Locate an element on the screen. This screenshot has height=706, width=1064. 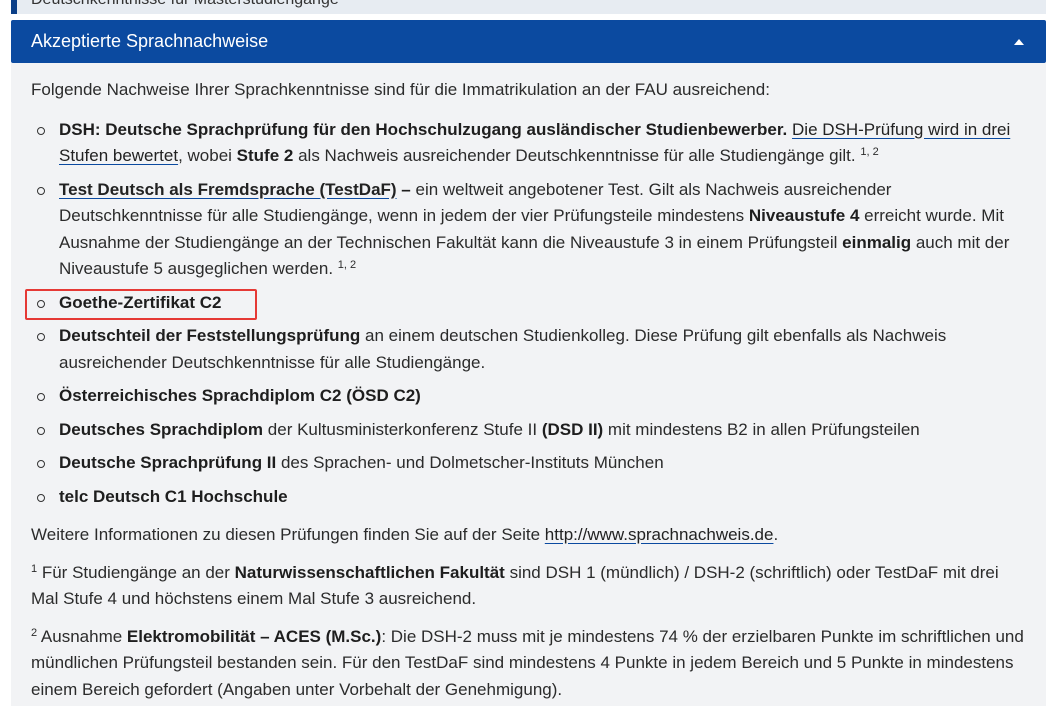
list-item-goethe: Goethe-Zertifikat C2 is located at coordinates (528, 303).